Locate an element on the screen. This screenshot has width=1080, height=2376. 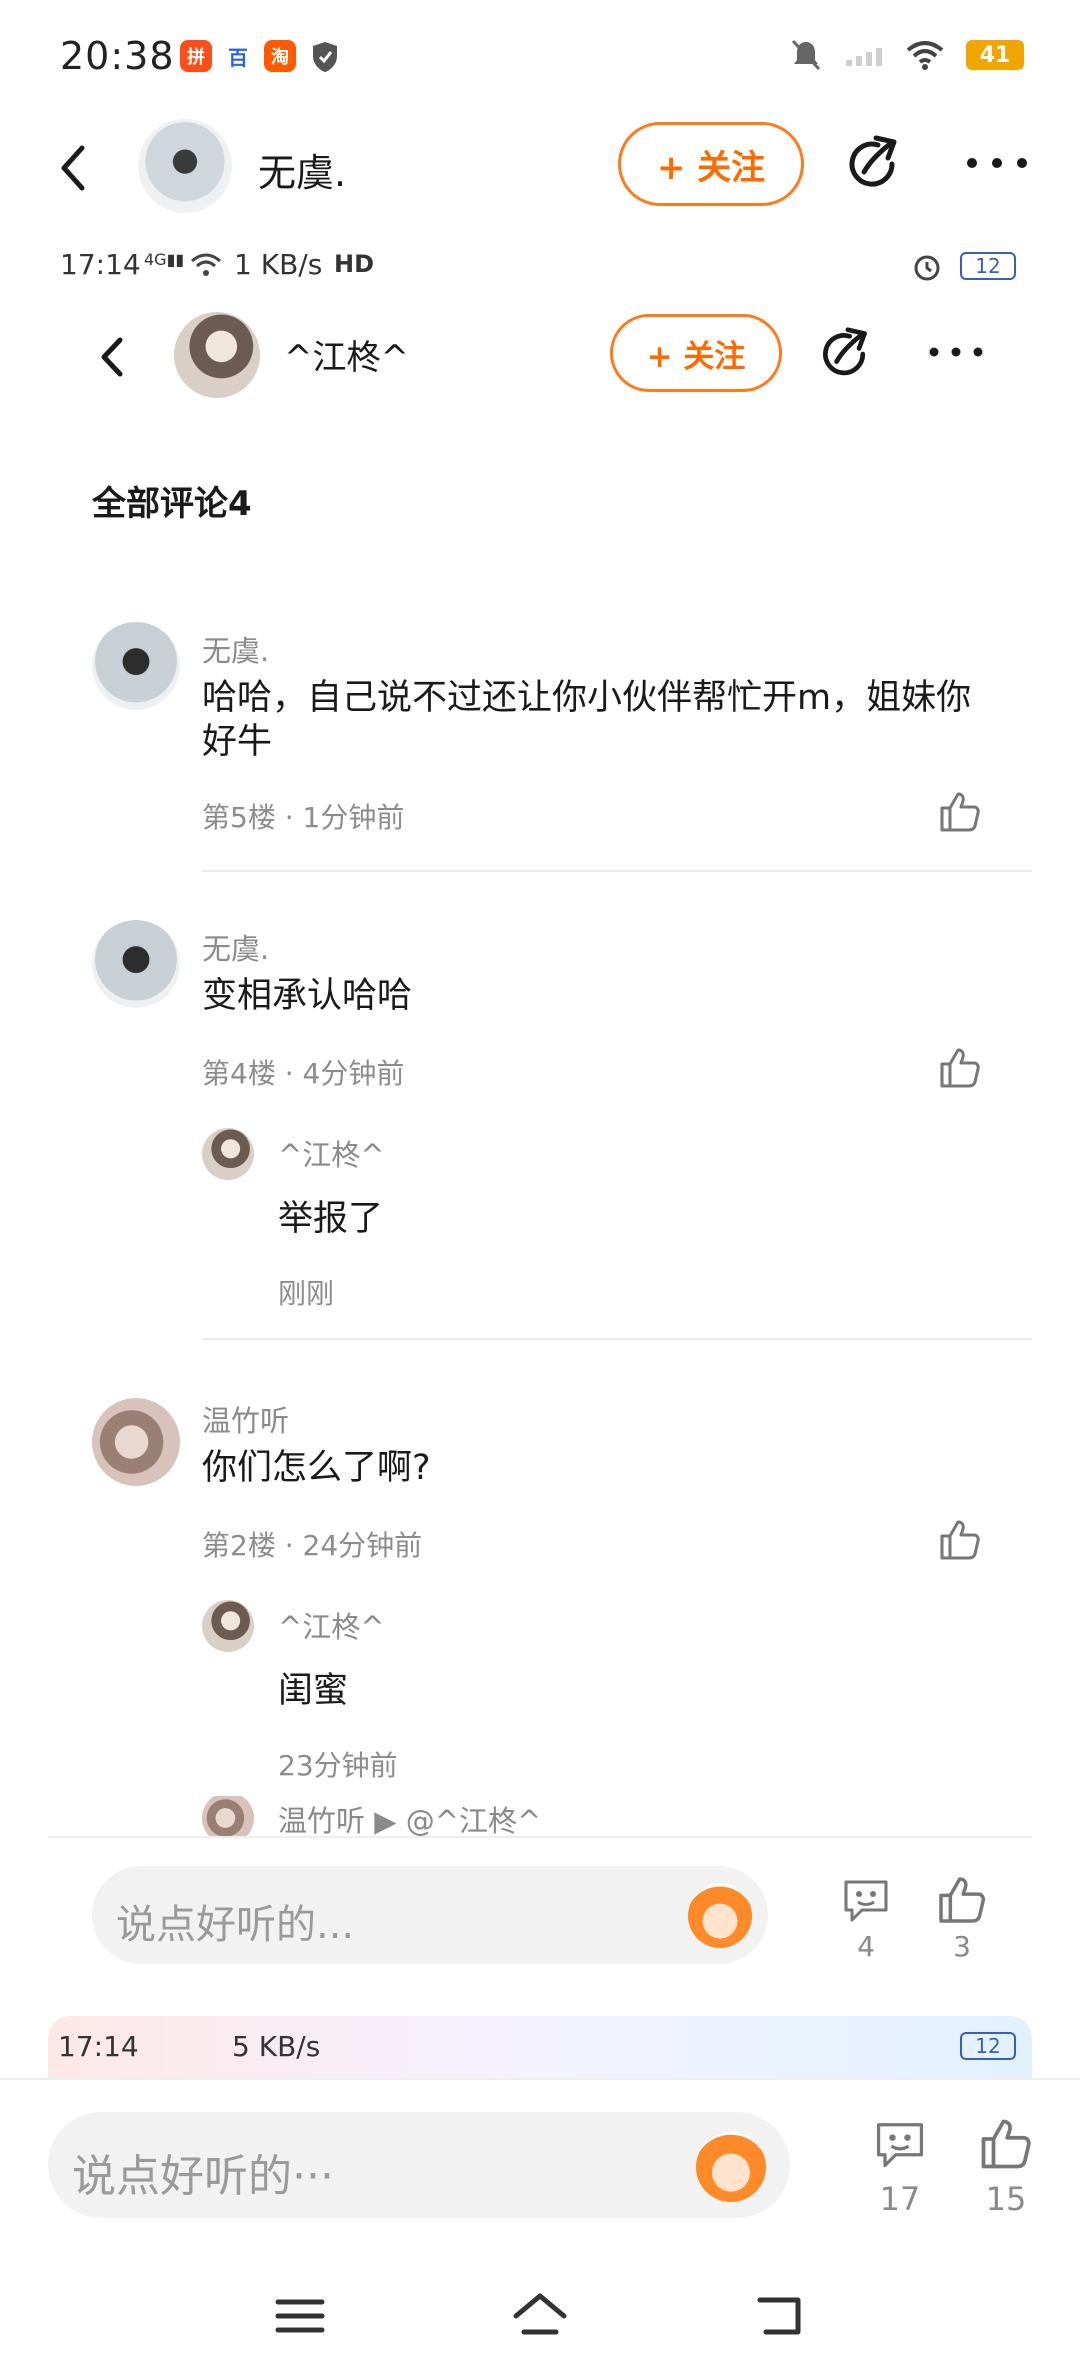
profile-header: 无虞. + 关注 is located at coordinates (540, 168).